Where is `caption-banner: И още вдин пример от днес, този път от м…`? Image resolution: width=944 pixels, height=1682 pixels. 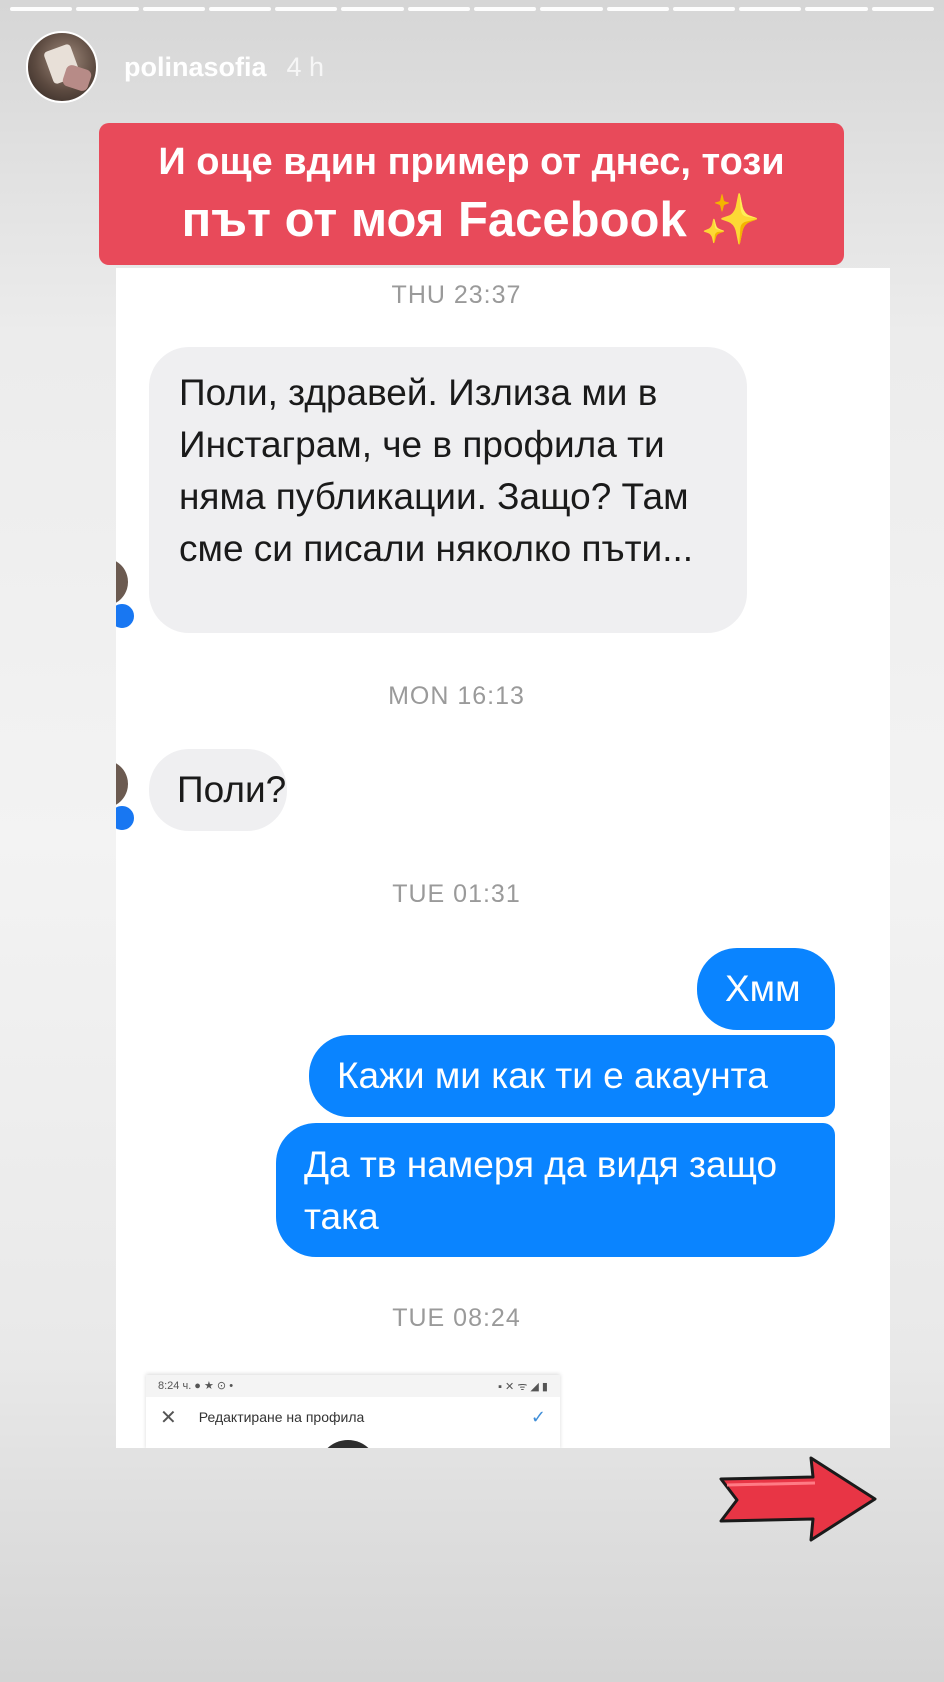 caption-banner: И още вдин пример от днес, този път от м… is located at coordinates (471, 194).